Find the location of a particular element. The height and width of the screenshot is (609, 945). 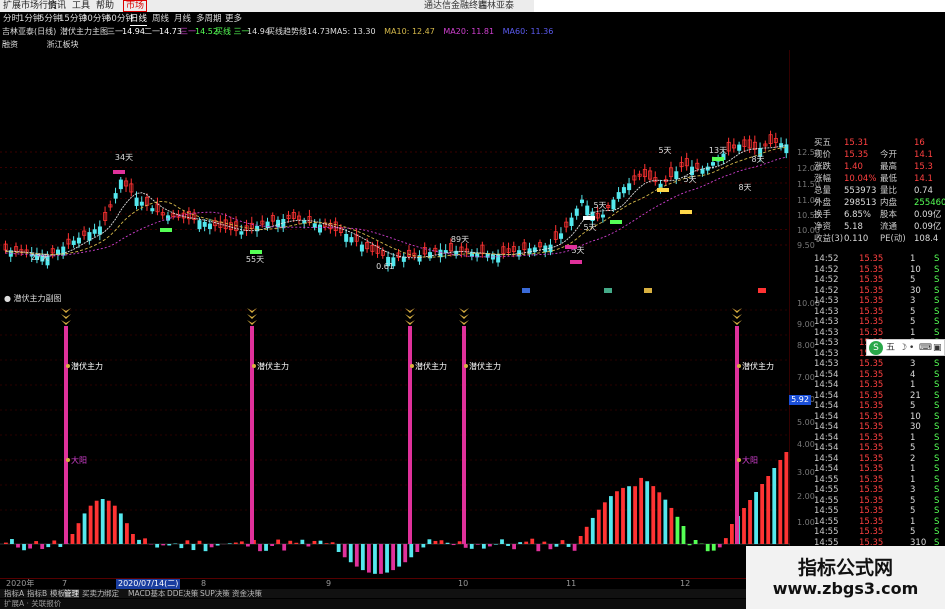

period-multi: 多周期 is located at coordinates (209, 19).